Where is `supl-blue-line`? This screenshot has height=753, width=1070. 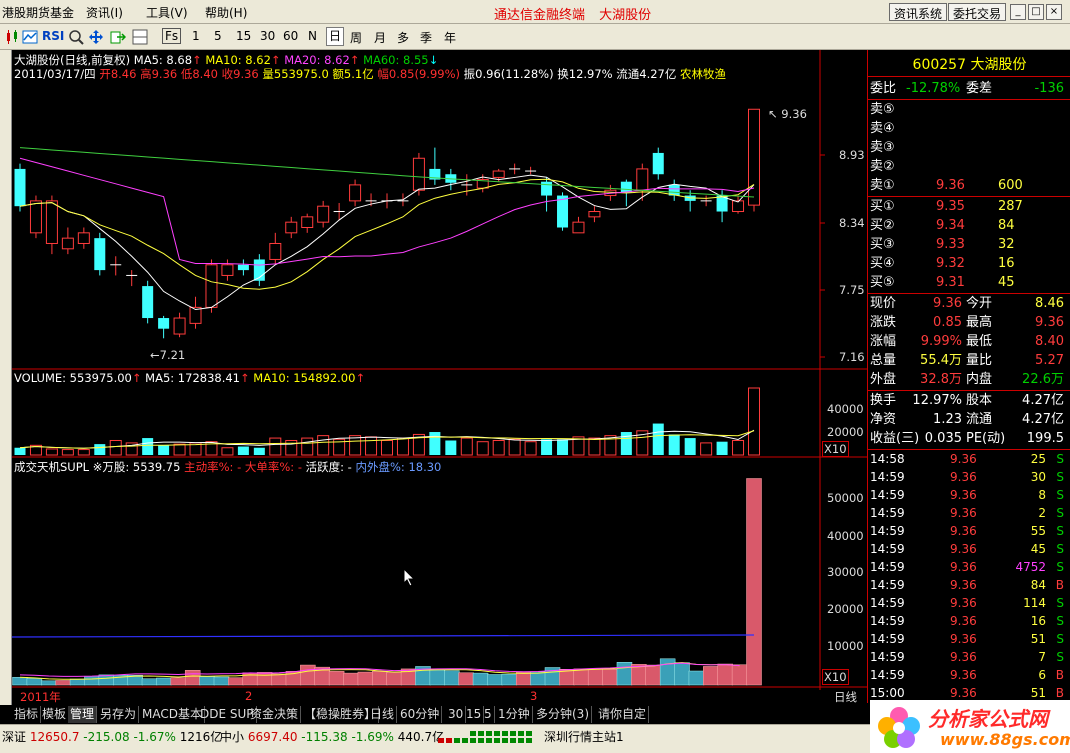
supl-blue-line is located at coordinates (383, 636).